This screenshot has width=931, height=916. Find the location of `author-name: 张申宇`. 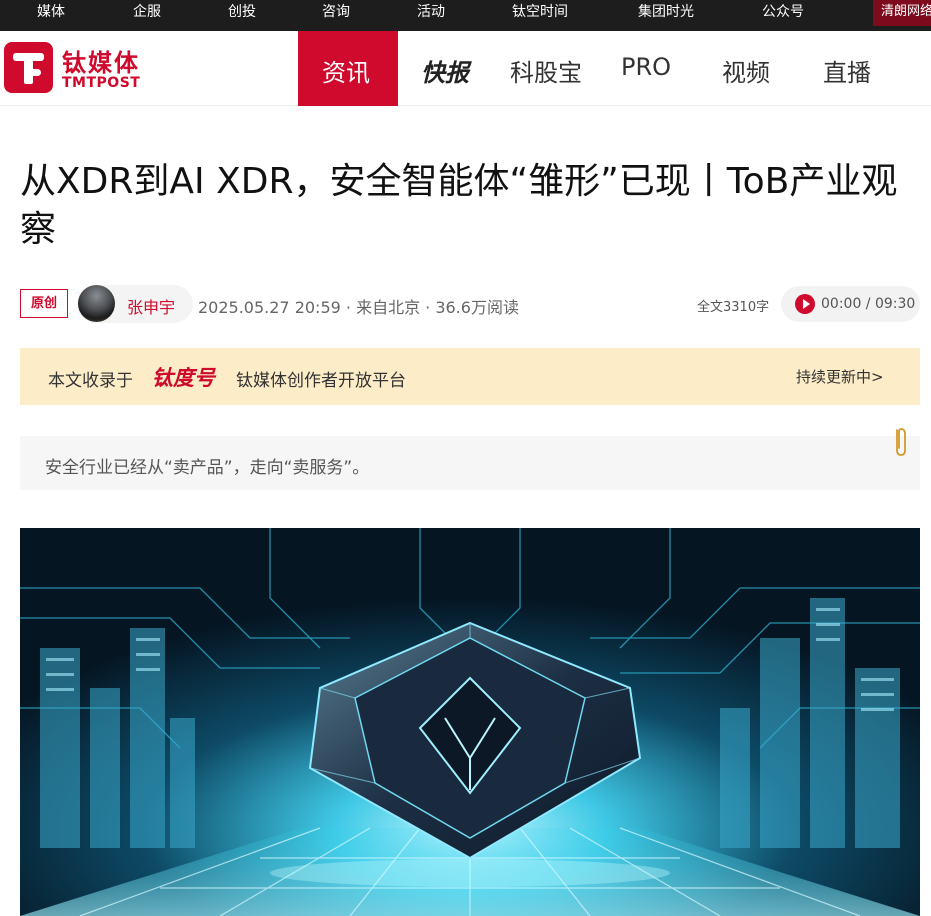

author-name: 张申宇 is located at coordinates (151, 306).